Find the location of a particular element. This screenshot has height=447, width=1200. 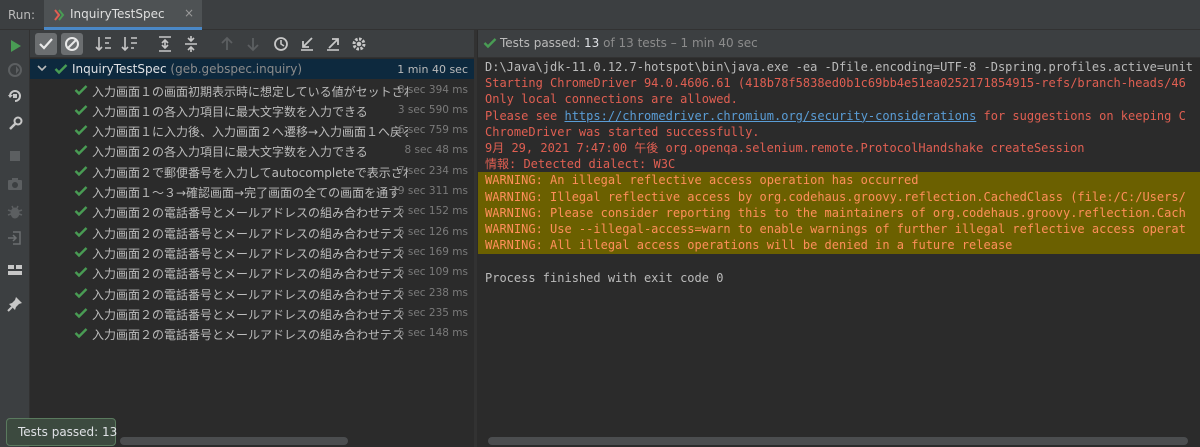

status-suffix: of 13 tests – 1 min 40 sec is located at coordinates (678, 43).